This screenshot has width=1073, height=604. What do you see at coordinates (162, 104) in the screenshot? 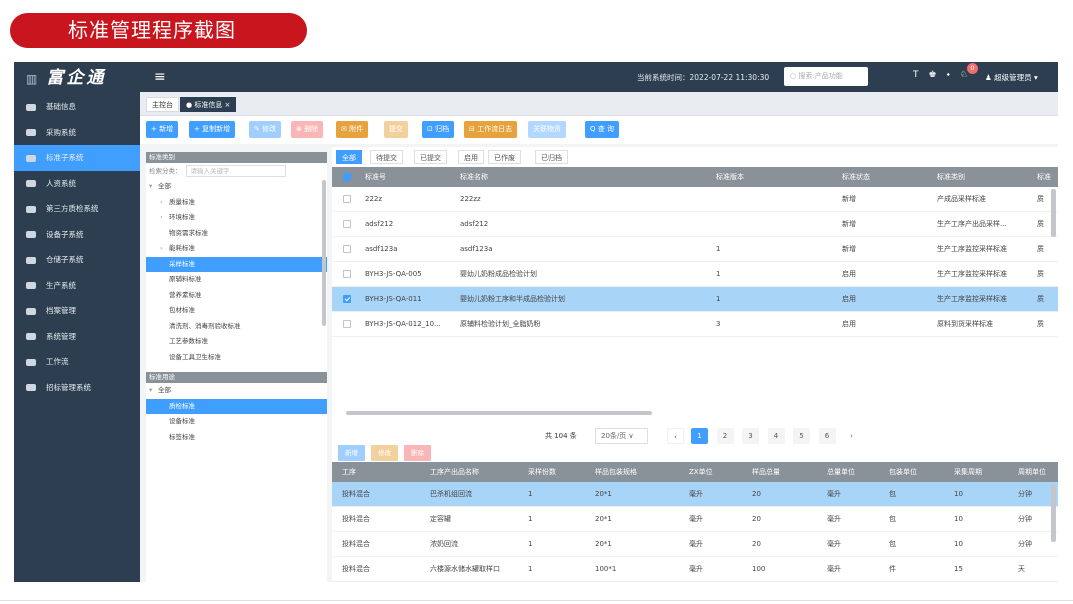
I see `tab-home: 主控台` at bounding box center [162, 104].